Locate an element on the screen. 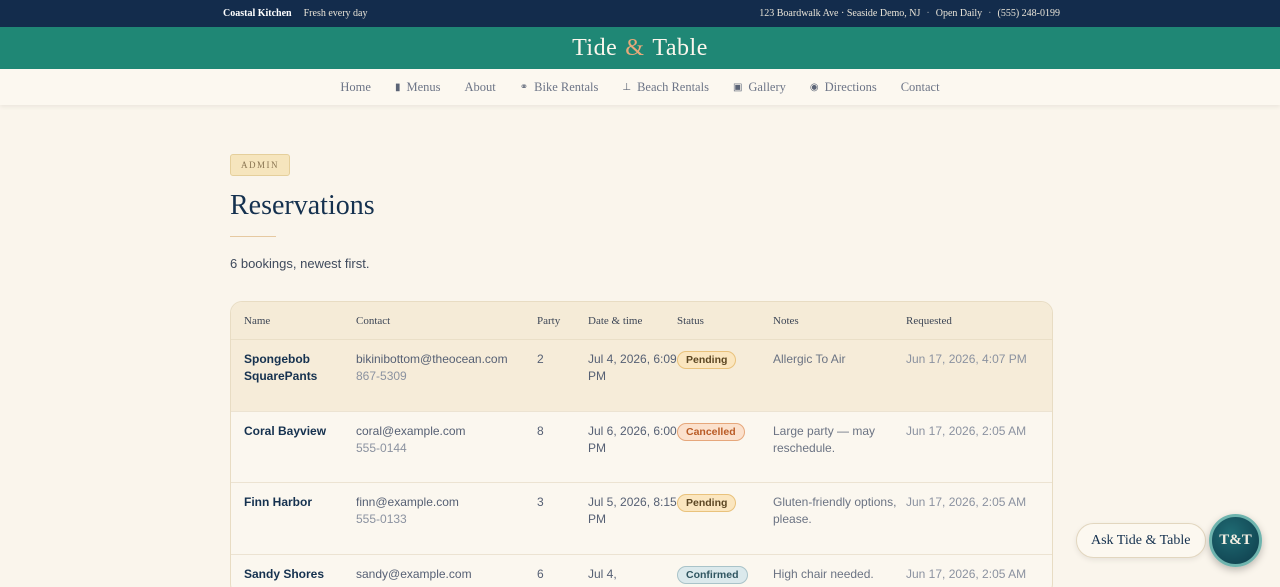 Image resolution: width=1280 pixels, height=587 pixels. cell-party: 2 is located at coordinates (540, 359).